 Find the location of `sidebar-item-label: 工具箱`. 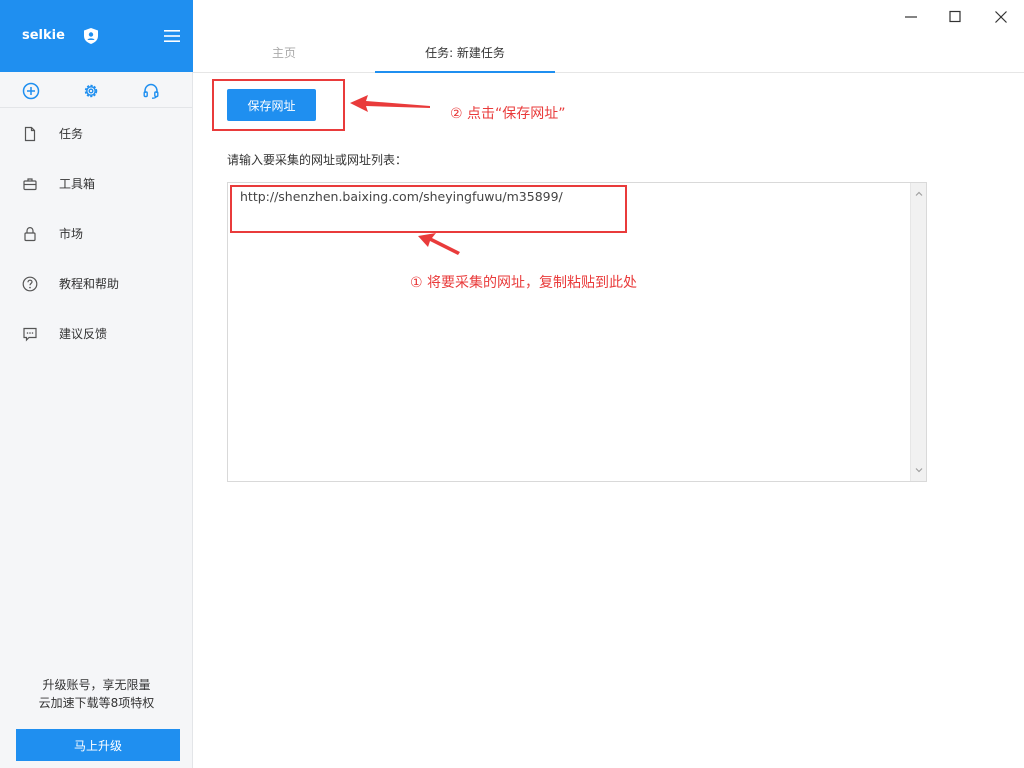

sidebar-item-label: 工具箱 is located at coordinates (77, 184).